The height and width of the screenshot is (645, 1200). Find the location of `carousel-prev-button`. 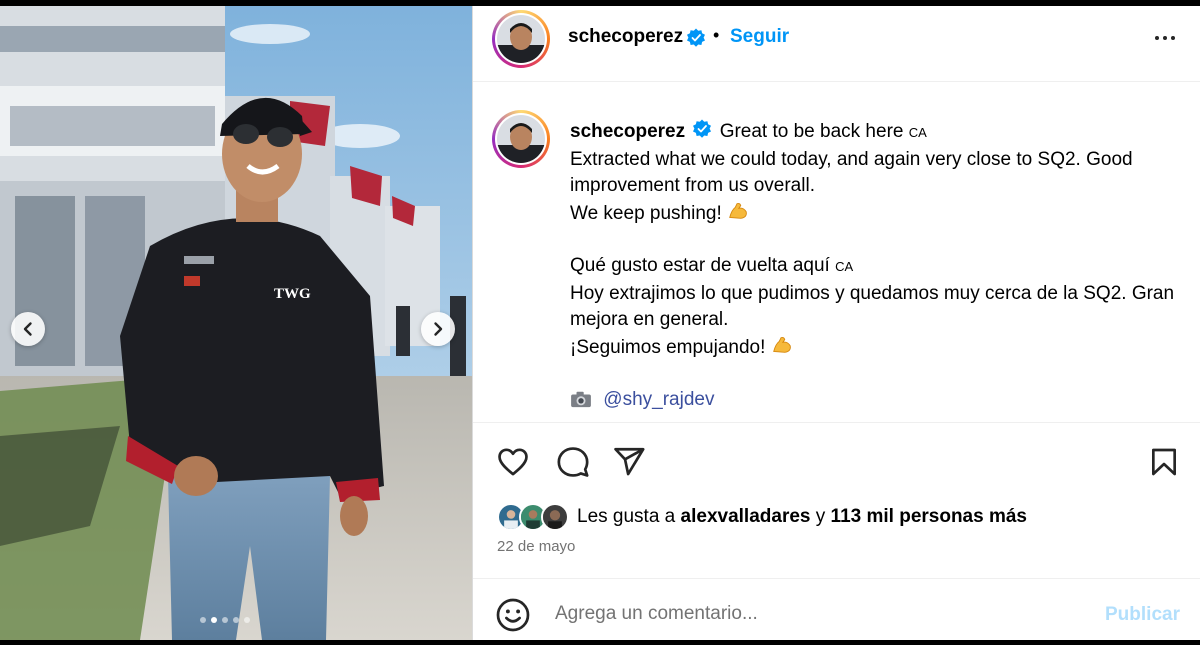

carousel-prev-button is located at coordinates (28, 329).